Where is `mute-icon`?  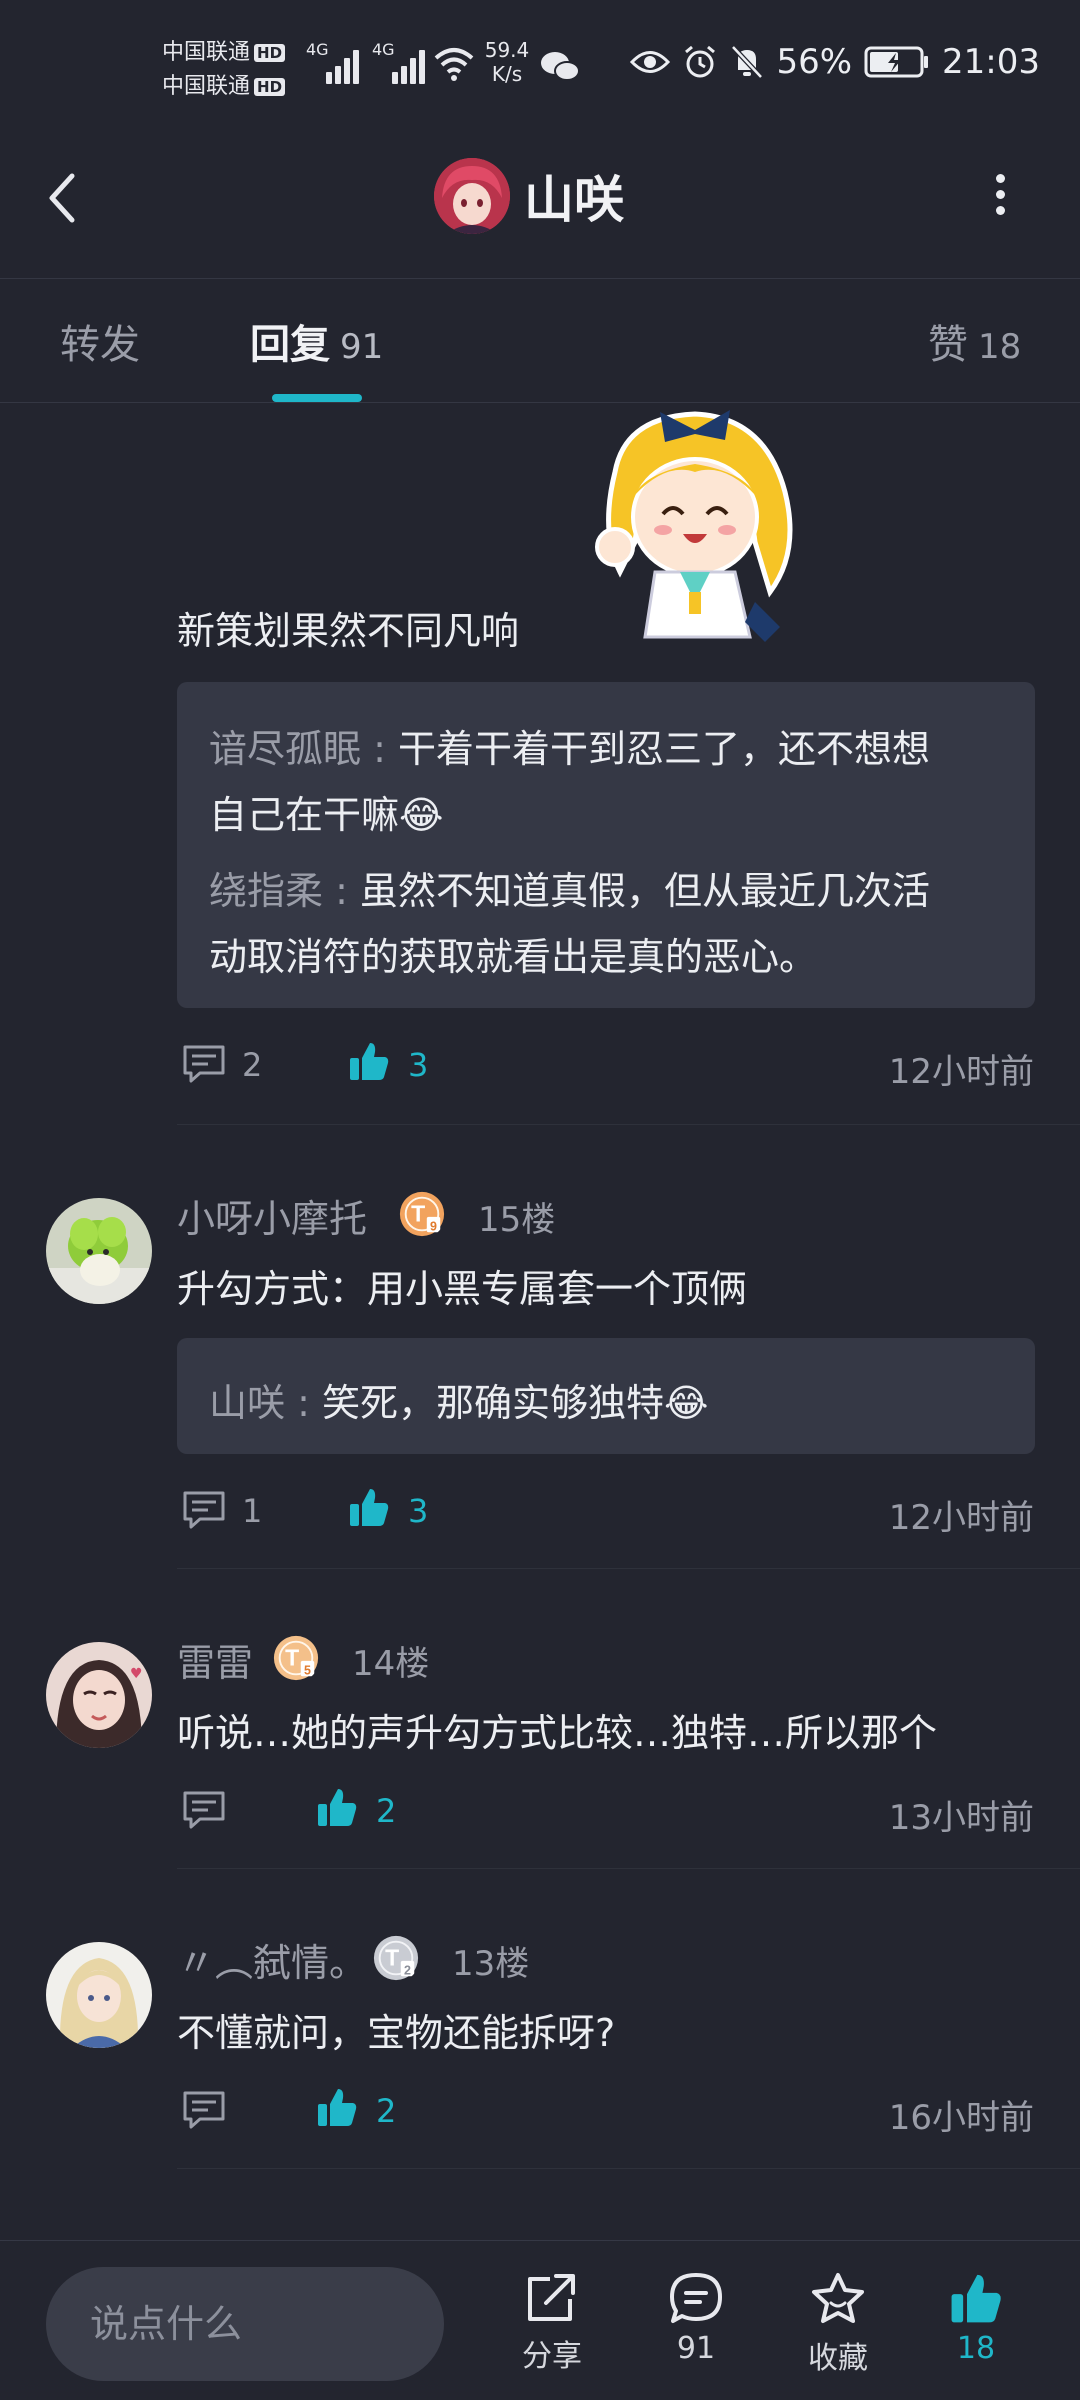 mute-icon is located at coordinates (747, 62).